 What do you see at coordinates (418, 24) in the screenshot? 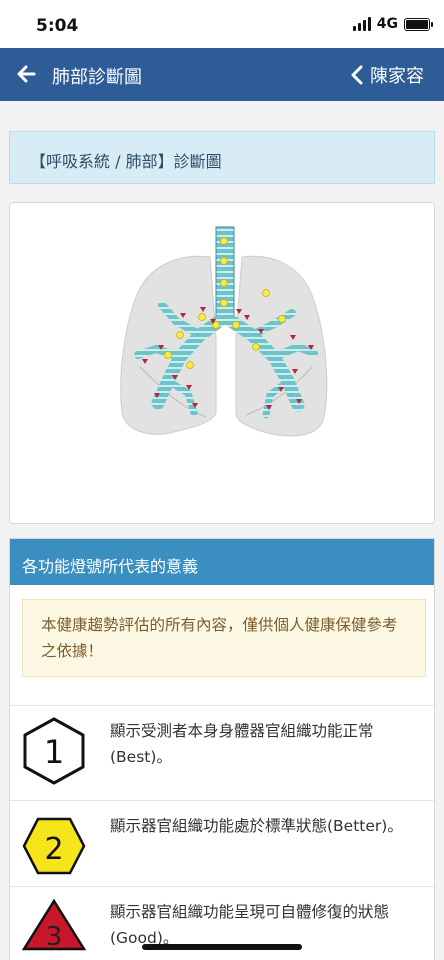
I see `battery-icon` at bounding box center [418, 24].